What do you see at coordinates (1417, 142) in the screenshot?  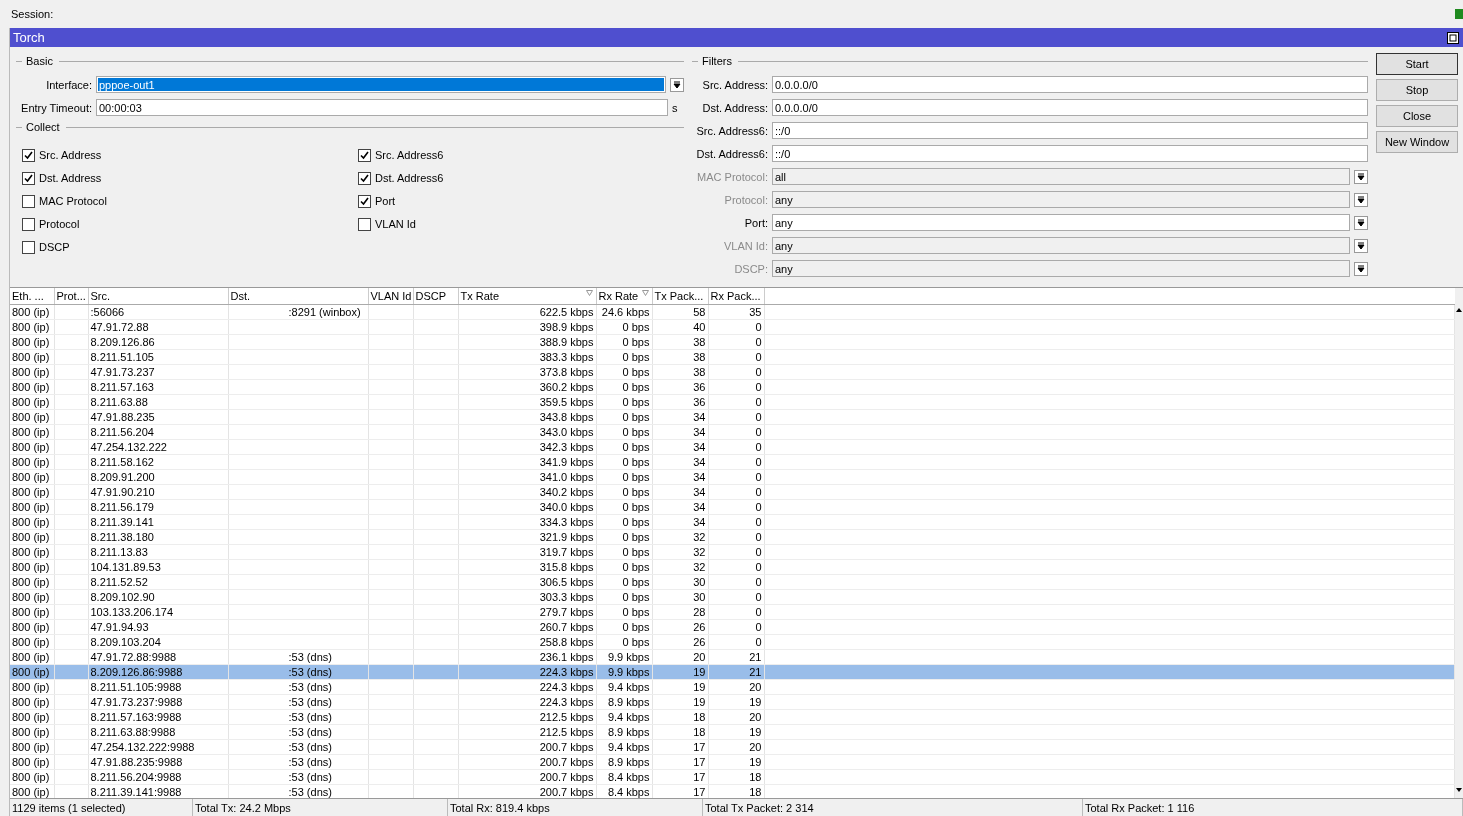 I see `action-button: New Window` at bounding box center [1417, 142].